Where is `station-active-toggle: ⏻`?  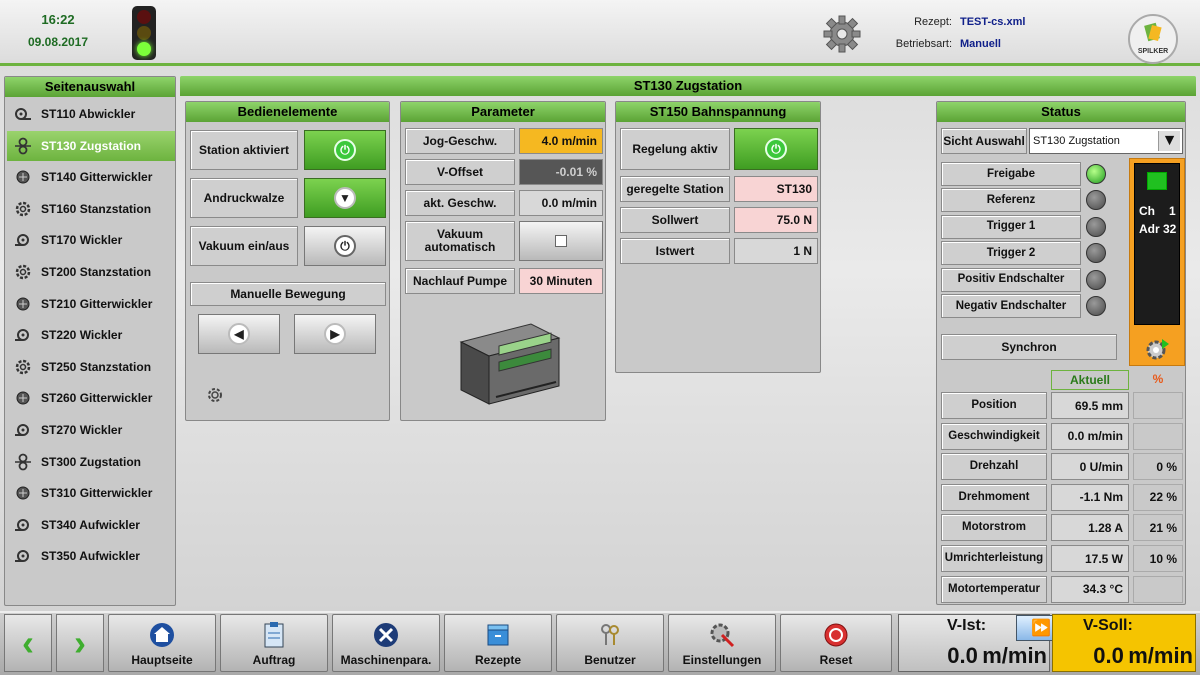
station-active-toggle: ⏻ is located at coordinates (345, 150).